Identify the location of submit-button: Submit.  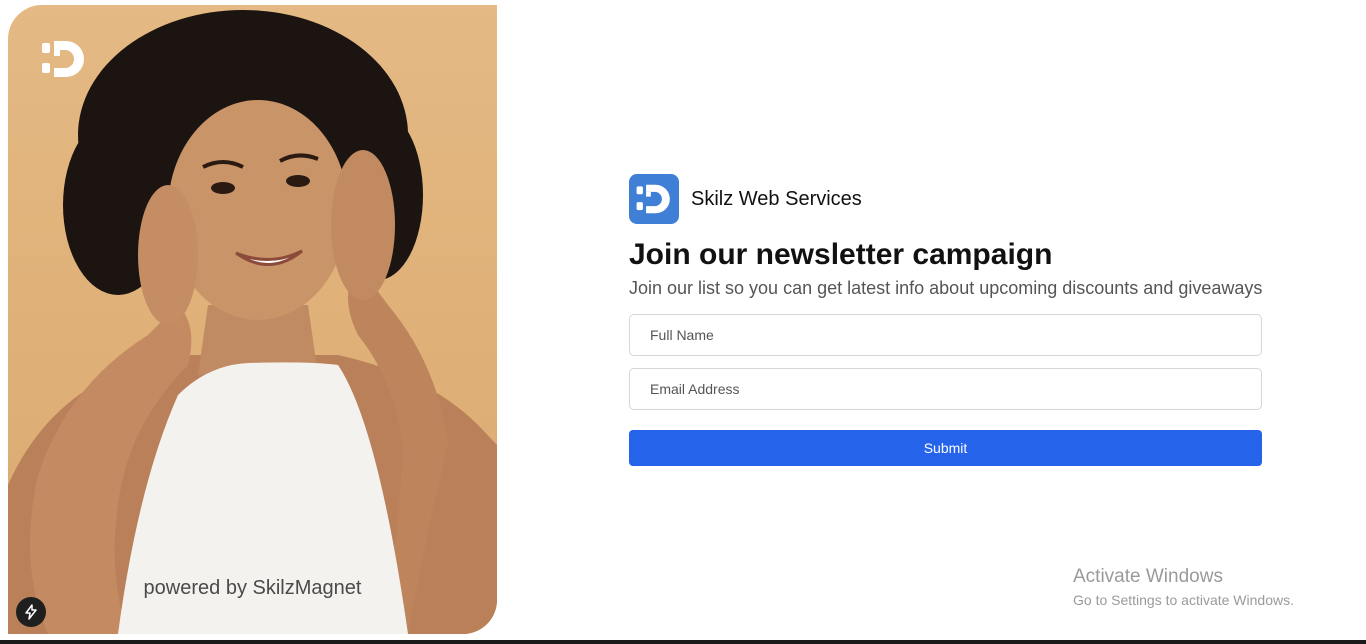
(945, 448).